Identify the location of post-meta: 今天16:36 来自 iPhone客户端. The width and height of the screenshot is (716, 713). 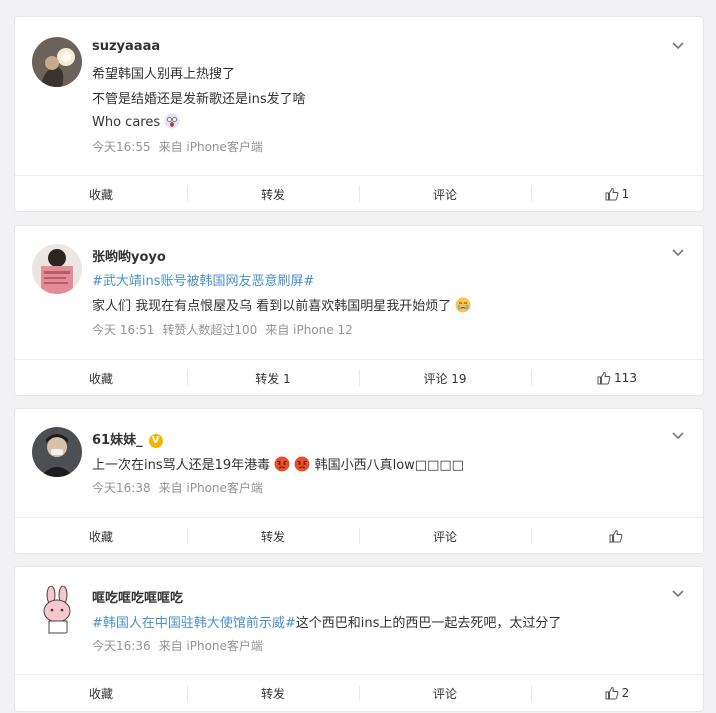
(181, 645).